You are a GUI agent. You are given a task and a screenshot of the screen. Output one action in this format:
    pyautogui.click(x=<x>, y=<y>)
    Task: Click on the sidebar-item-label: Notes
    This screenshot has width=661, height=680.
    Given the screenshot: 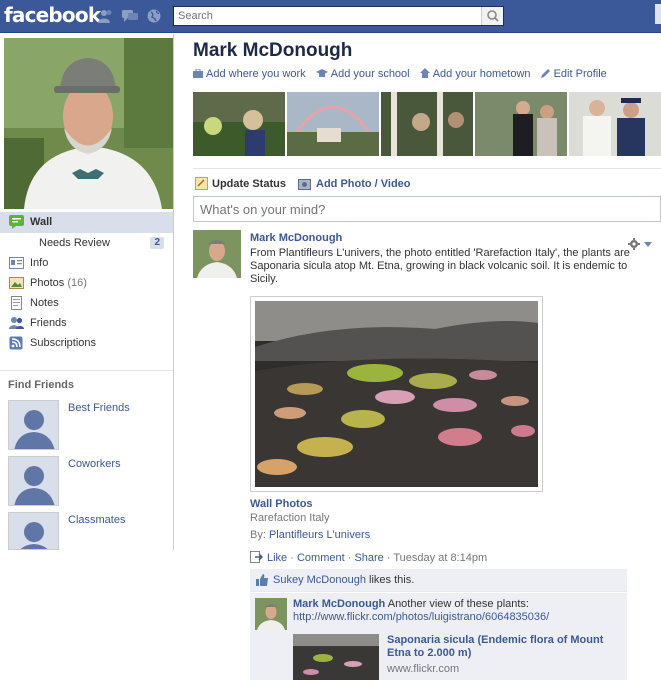 What is the action you would take?
    pyautogui.click(x=44, y=303)
    